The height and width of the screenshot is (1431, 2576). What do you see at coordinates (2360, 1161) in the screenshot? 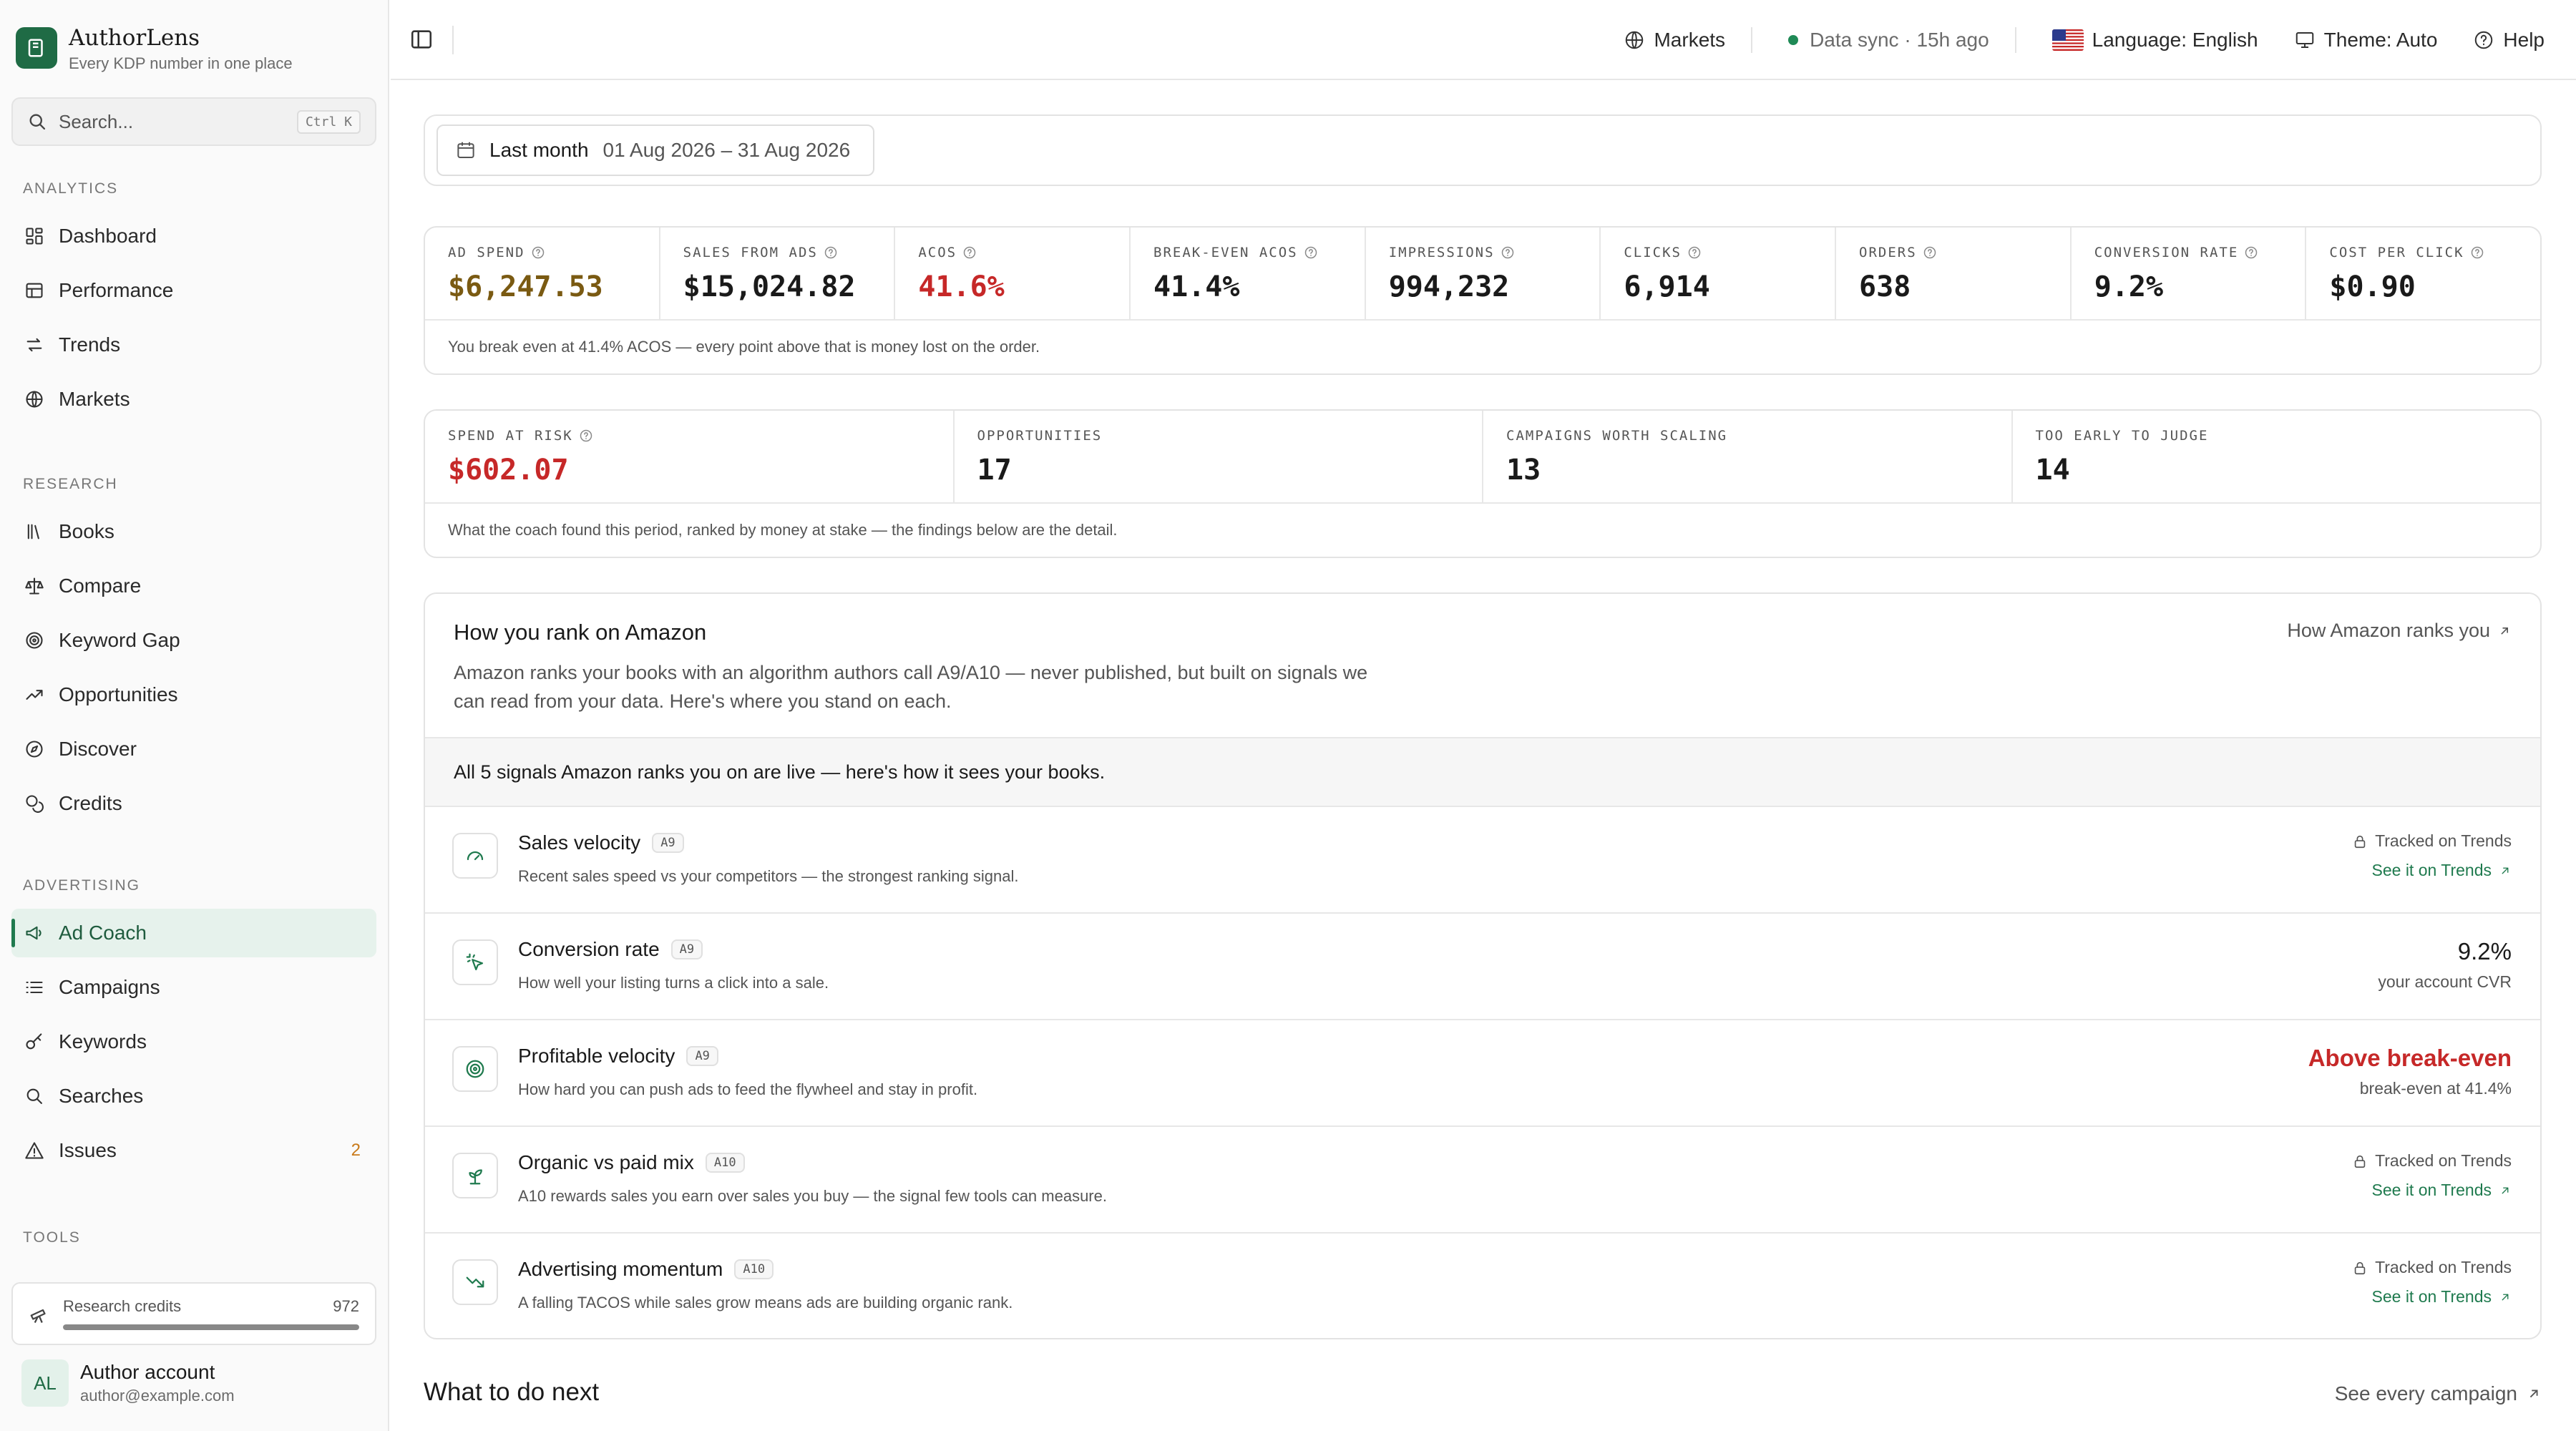
I see `lock-icon` at bounding box center [2360, 1161].